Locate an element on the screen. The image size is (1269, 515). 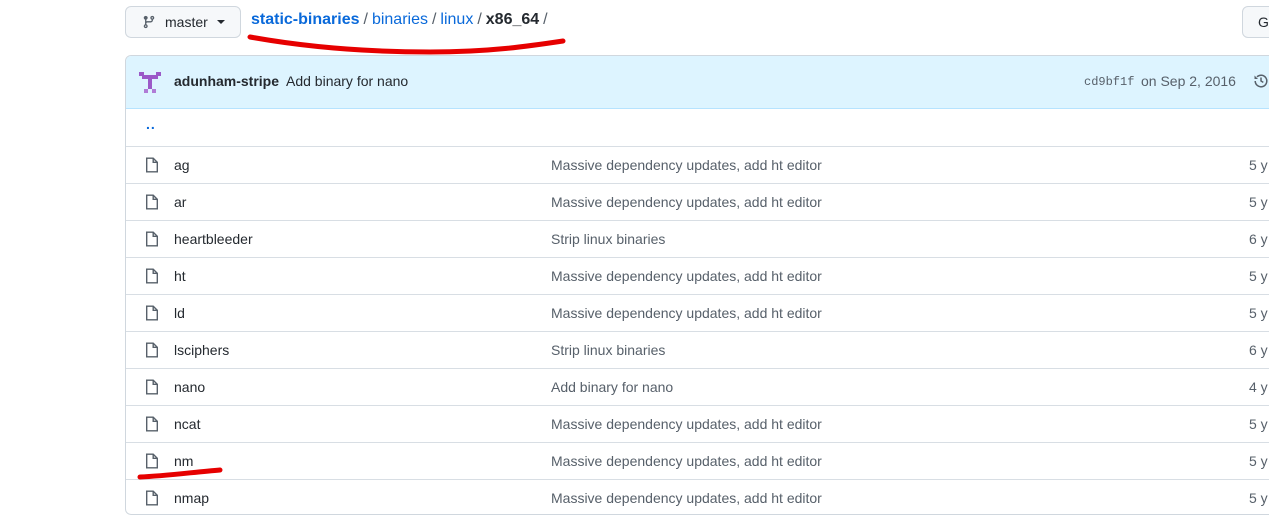
avatar is located at coordinates (150, 82).